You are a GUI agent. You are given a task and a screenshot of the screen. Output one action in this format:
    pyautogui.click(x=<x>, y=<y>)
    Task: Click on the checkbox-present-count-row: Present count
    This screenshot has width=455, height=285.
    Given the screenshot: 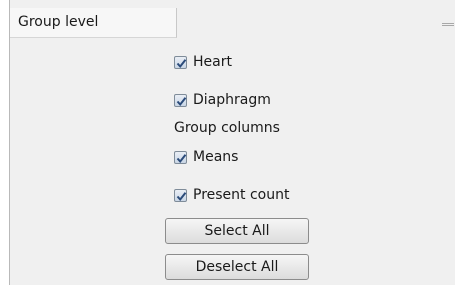 What is the action you would take?
    pyautogui.click(x=231, y=195)
    